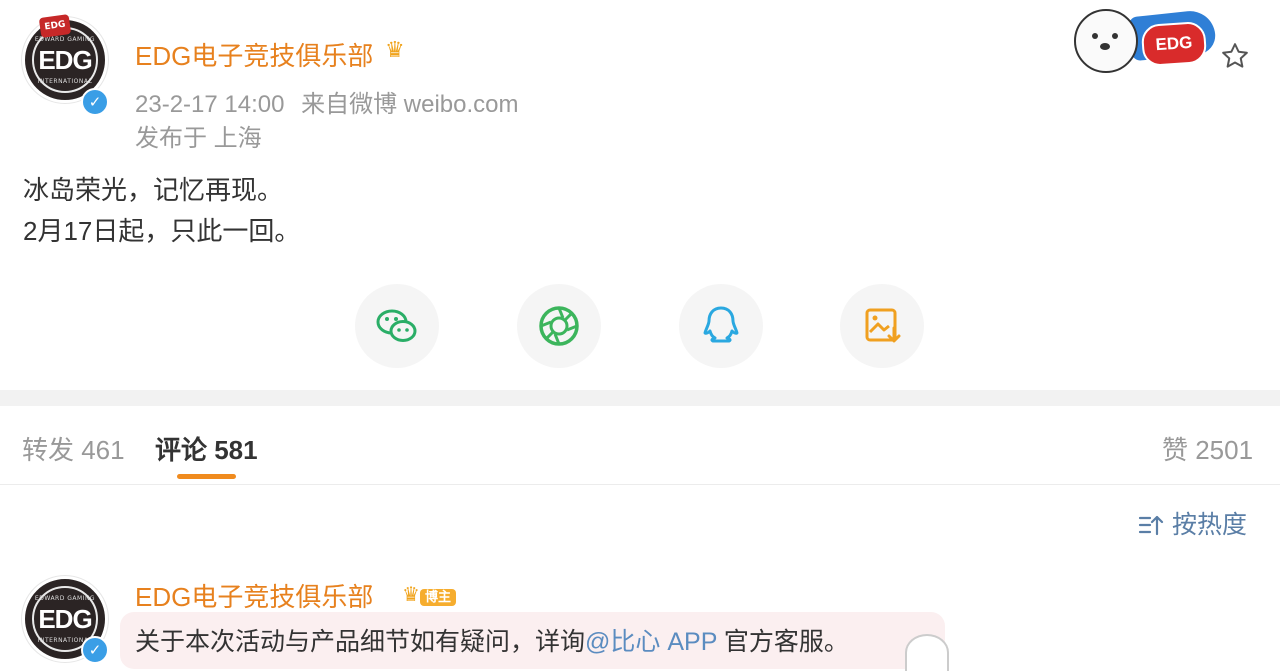  Describe the element at coordinates (95, 102) in the screenshot. I see `verified-icon: ✓` at that location.